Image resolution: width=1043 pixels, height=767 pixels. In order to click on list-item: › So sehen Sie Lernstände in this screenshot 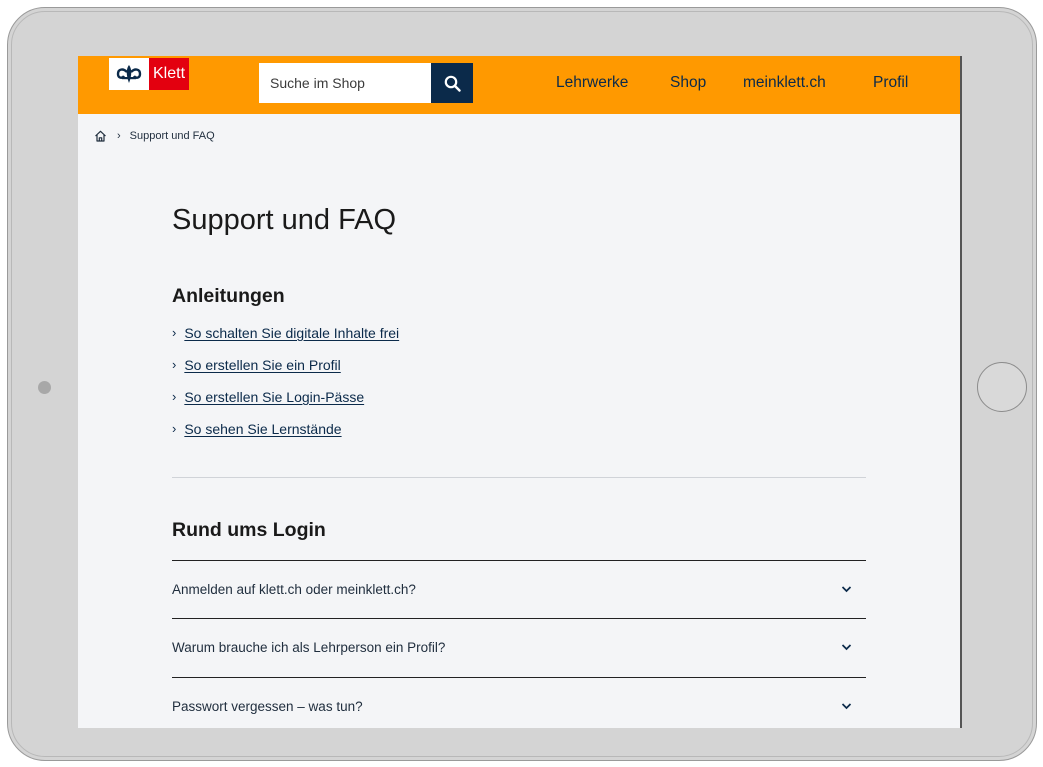, I will do `click(285, 437)`.